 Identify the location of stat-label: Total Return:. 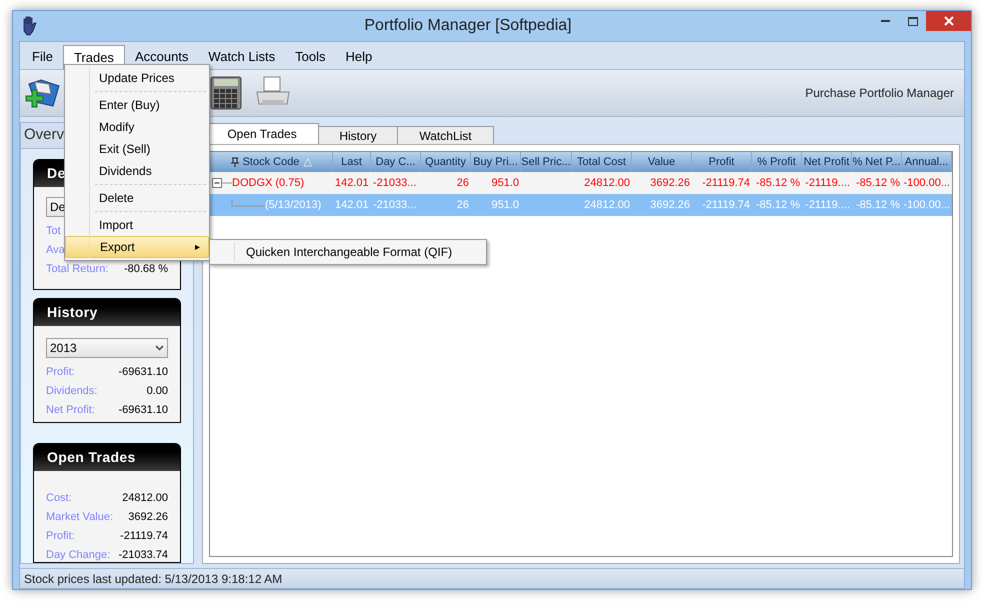
(77, 269).